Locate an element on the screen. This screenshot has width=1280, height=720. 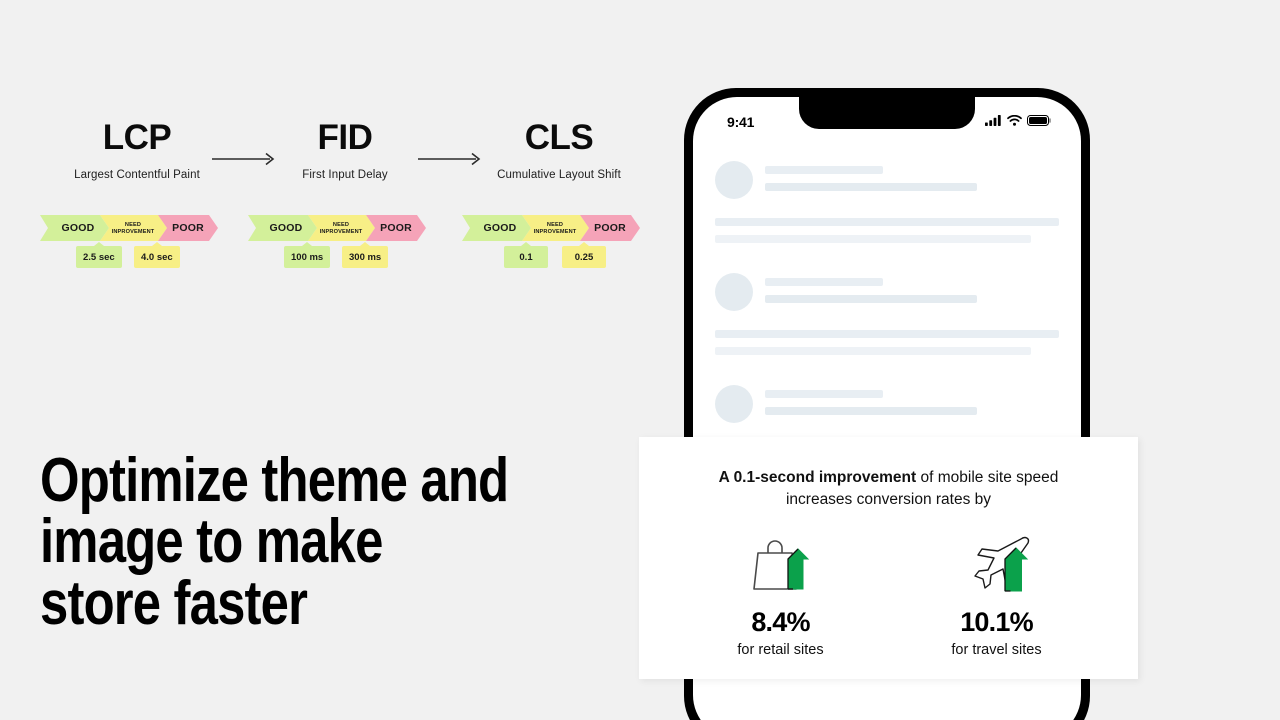
stat-value: 8.4% is located at coordinates (780, 622).